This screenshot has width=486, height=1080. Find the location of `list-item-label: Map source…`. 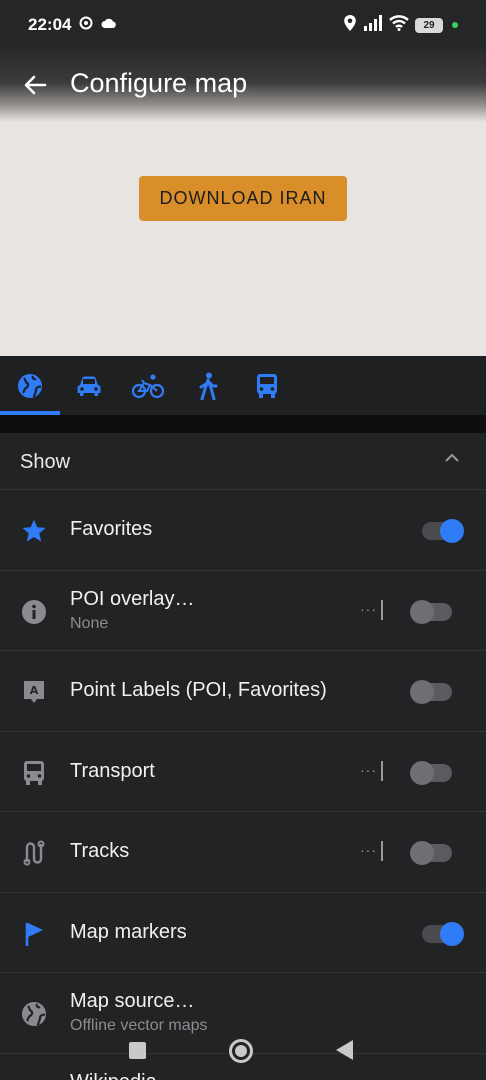

list-item-label: Map source… is located at coordinates (132, 1001).